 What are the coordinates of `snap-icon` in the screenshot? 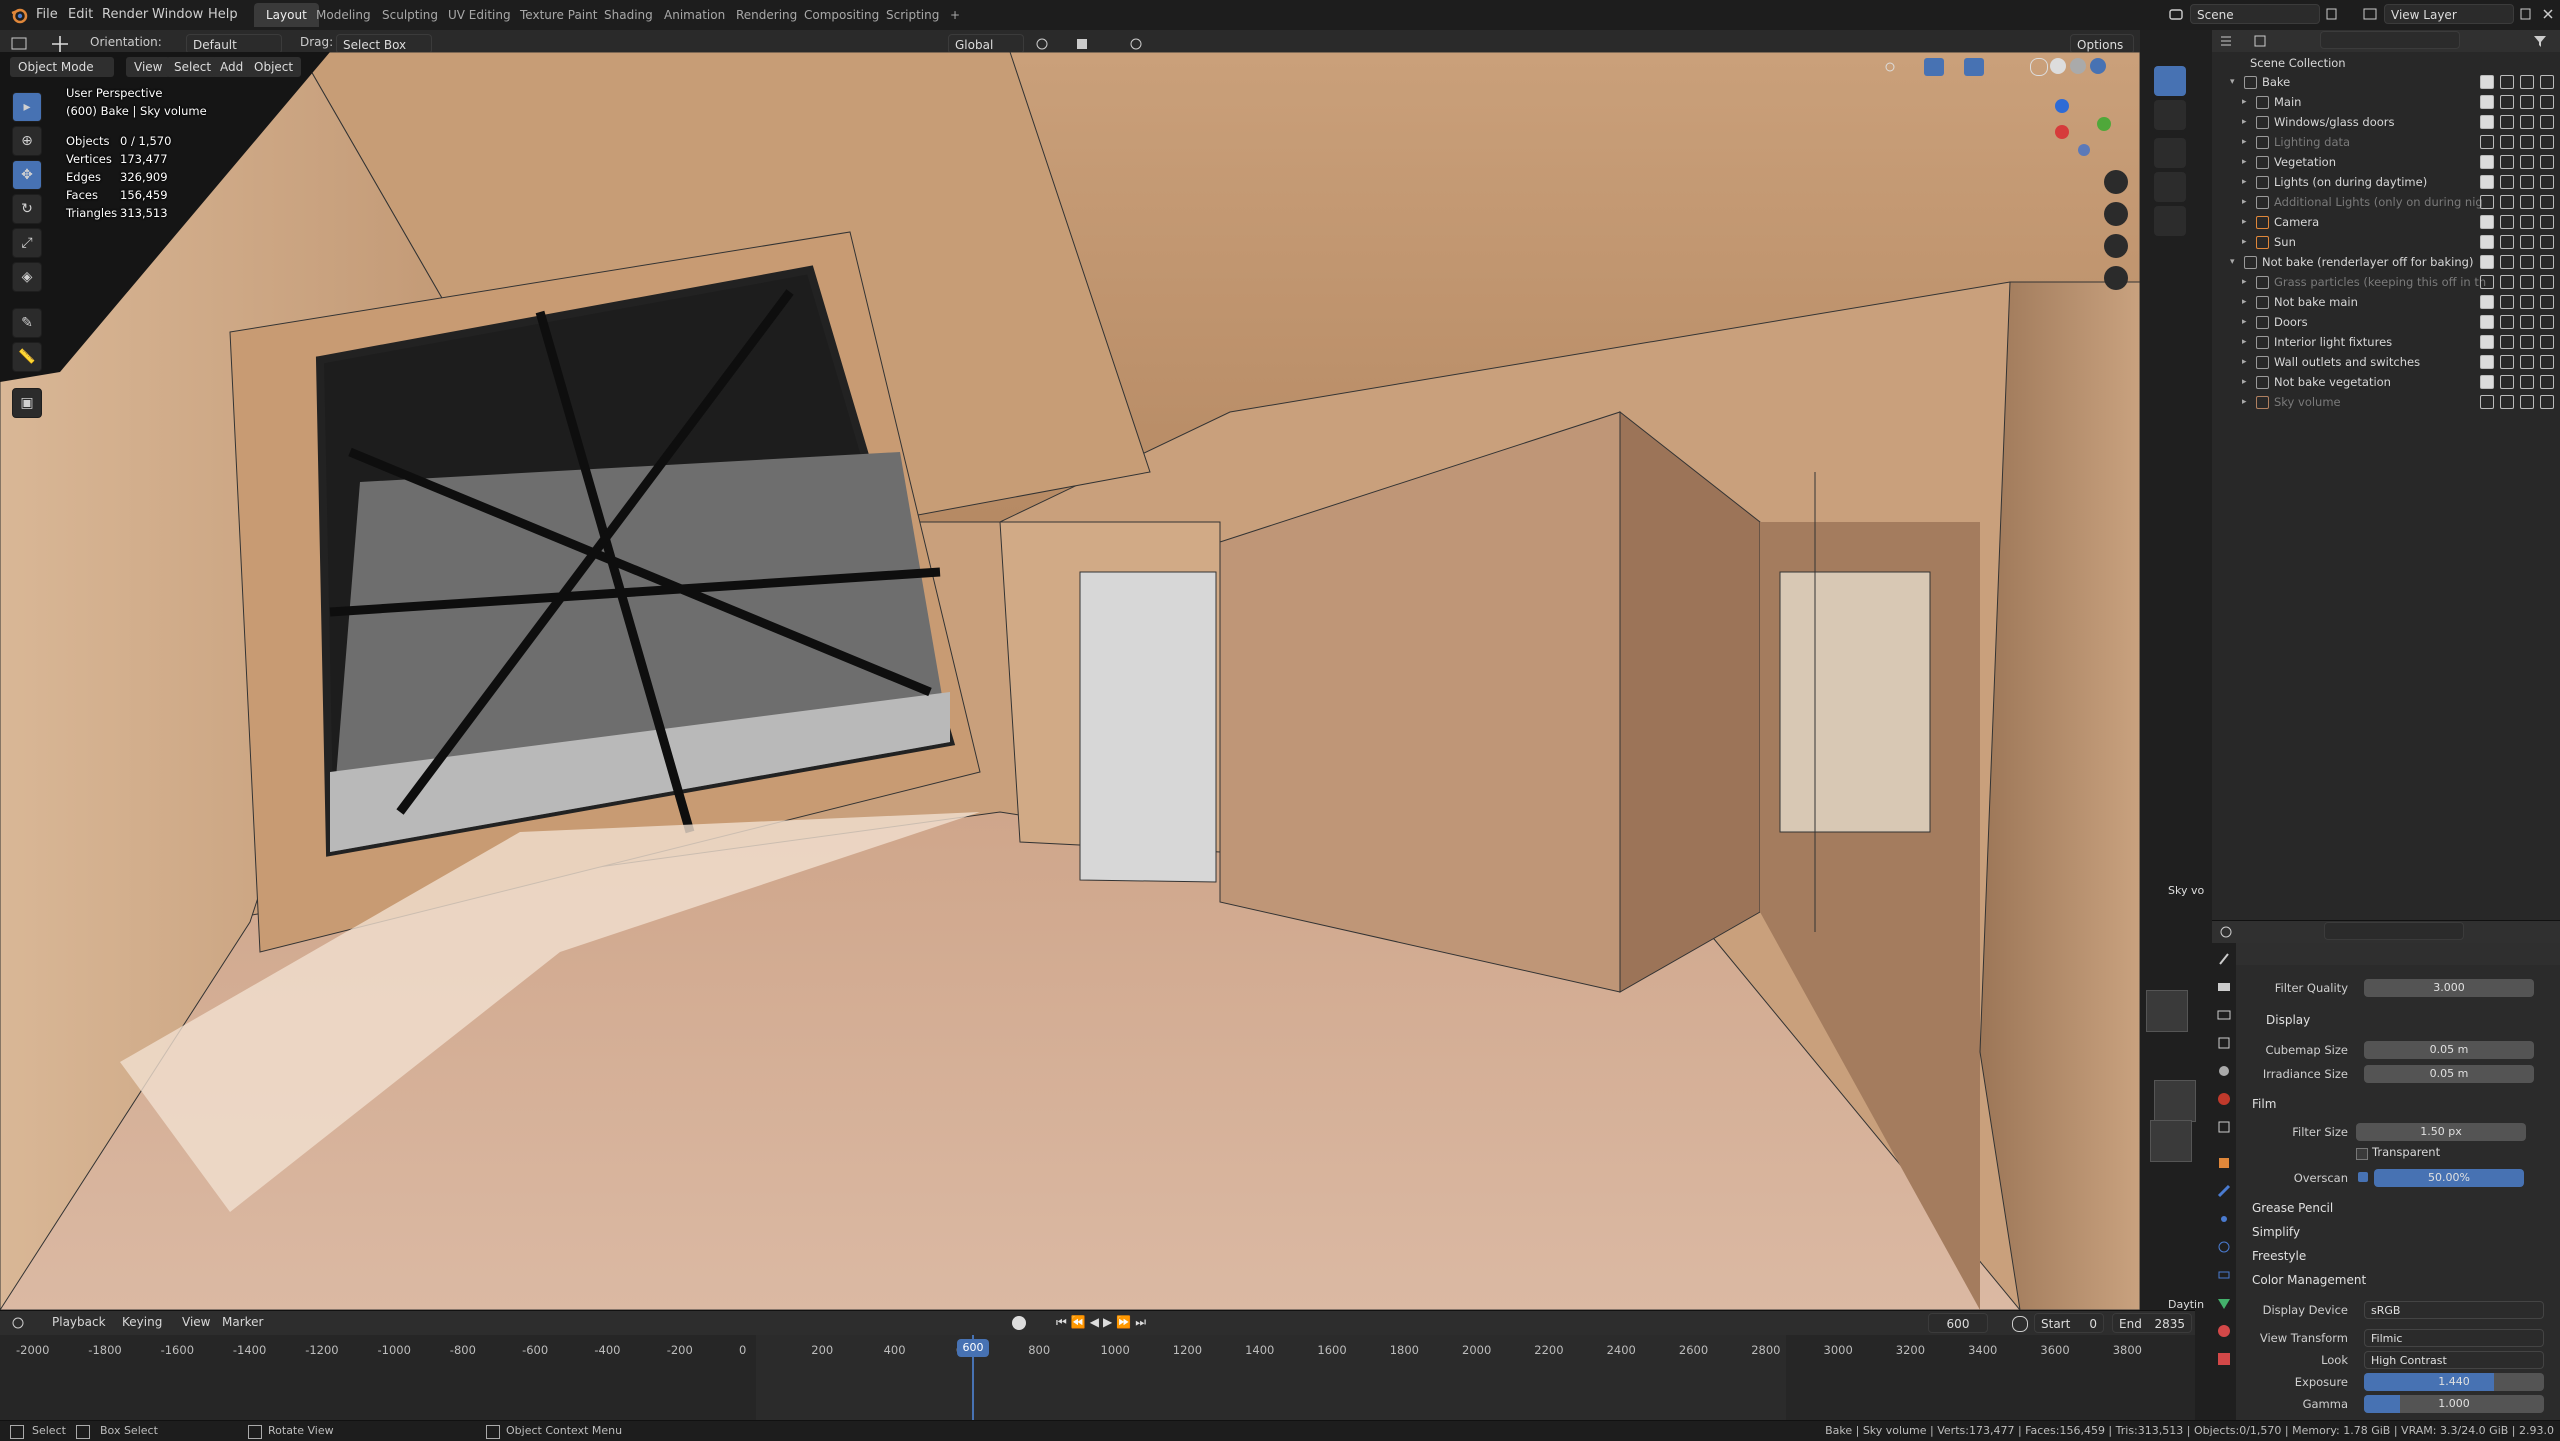 It's located at (1082, 44).